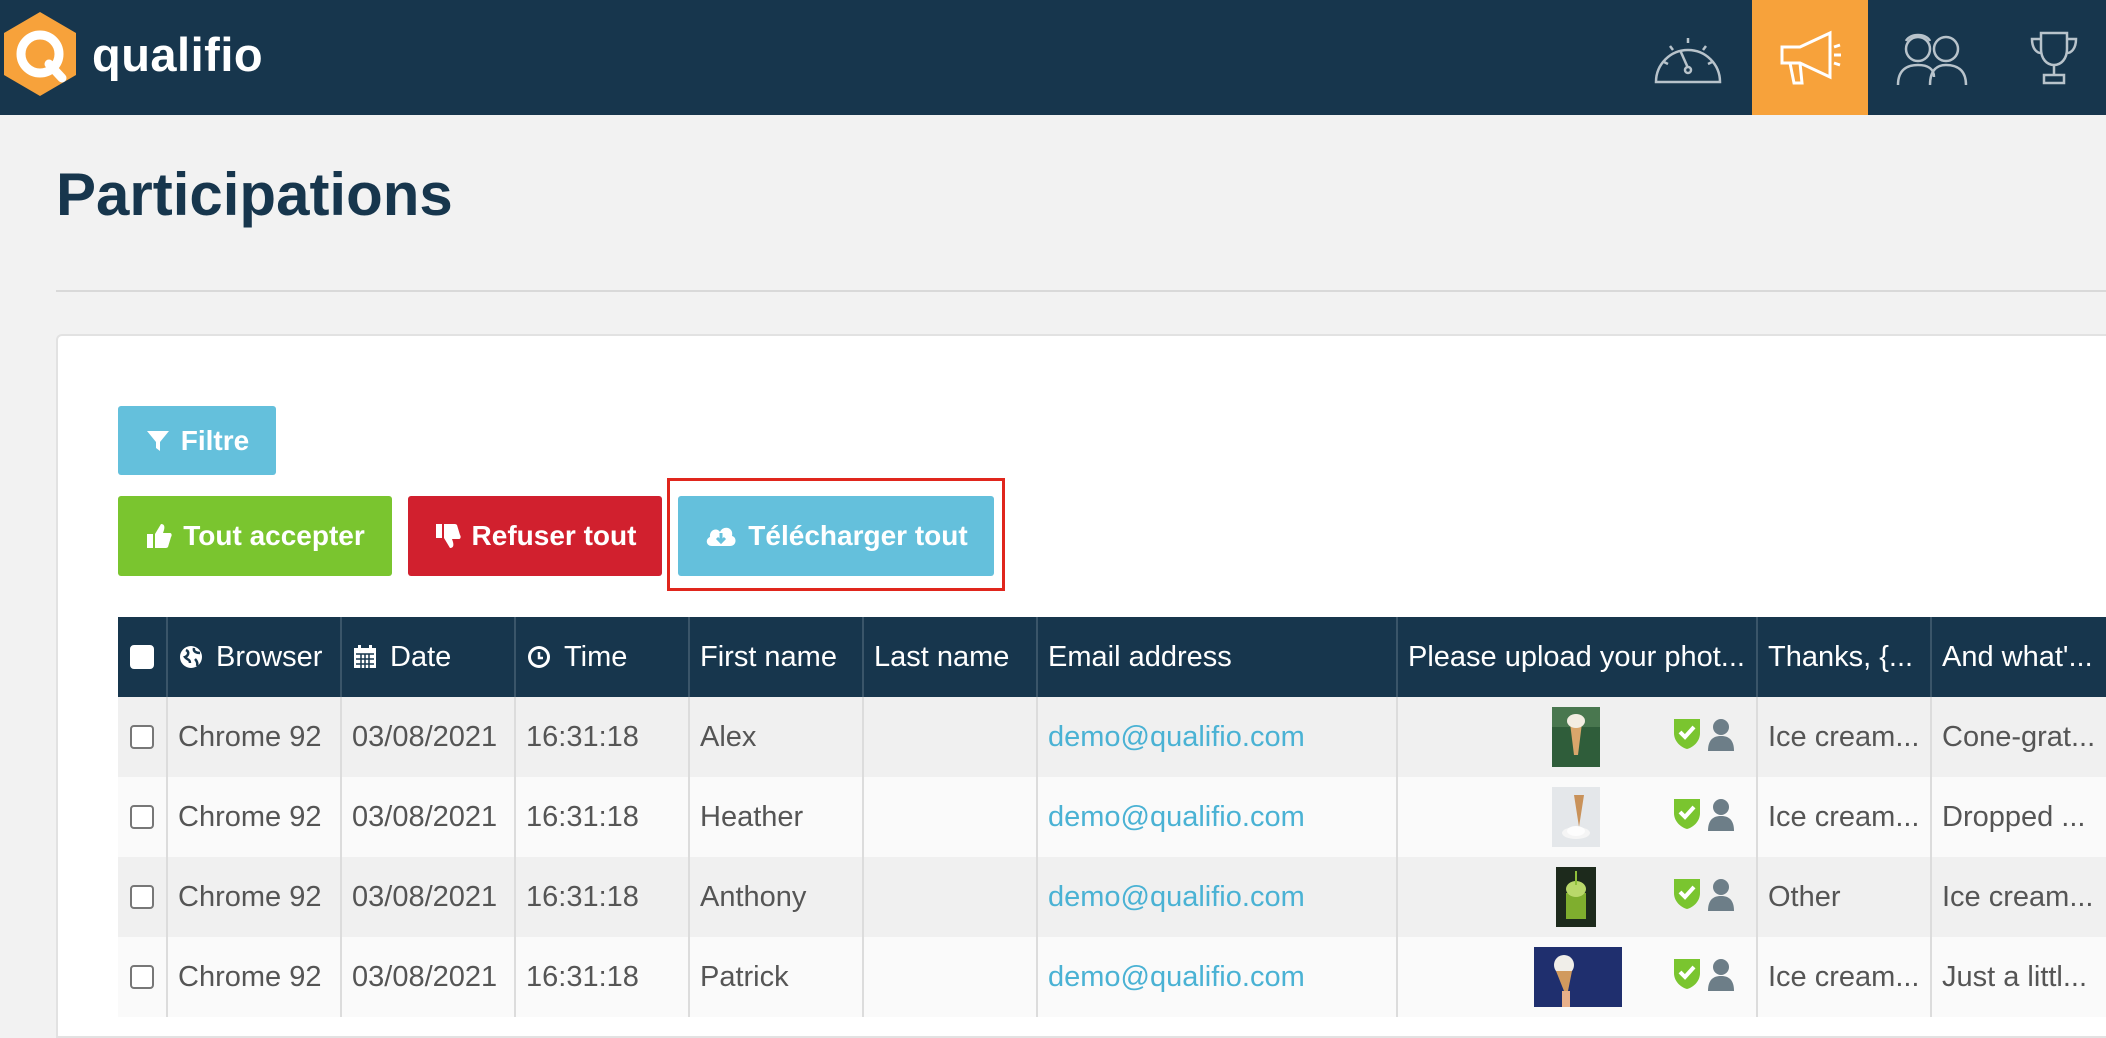 The width and height of the screenshot is (2106, 1038). What do you see at coordinates (539, 657) in the screenshot?
I see `clock-icon` at bounding box center [539, 657].